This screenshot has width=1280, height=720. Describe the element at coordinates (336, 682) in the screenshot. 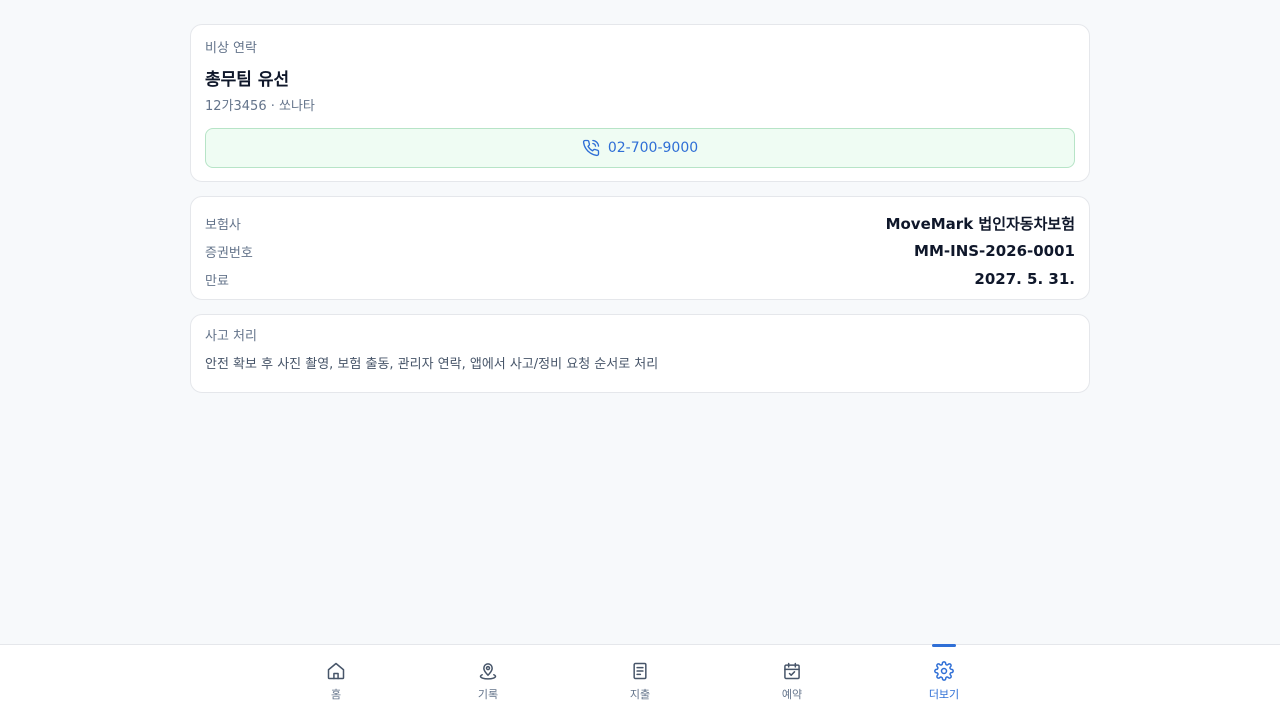

I see `nav-item-home: 홈` at that location.